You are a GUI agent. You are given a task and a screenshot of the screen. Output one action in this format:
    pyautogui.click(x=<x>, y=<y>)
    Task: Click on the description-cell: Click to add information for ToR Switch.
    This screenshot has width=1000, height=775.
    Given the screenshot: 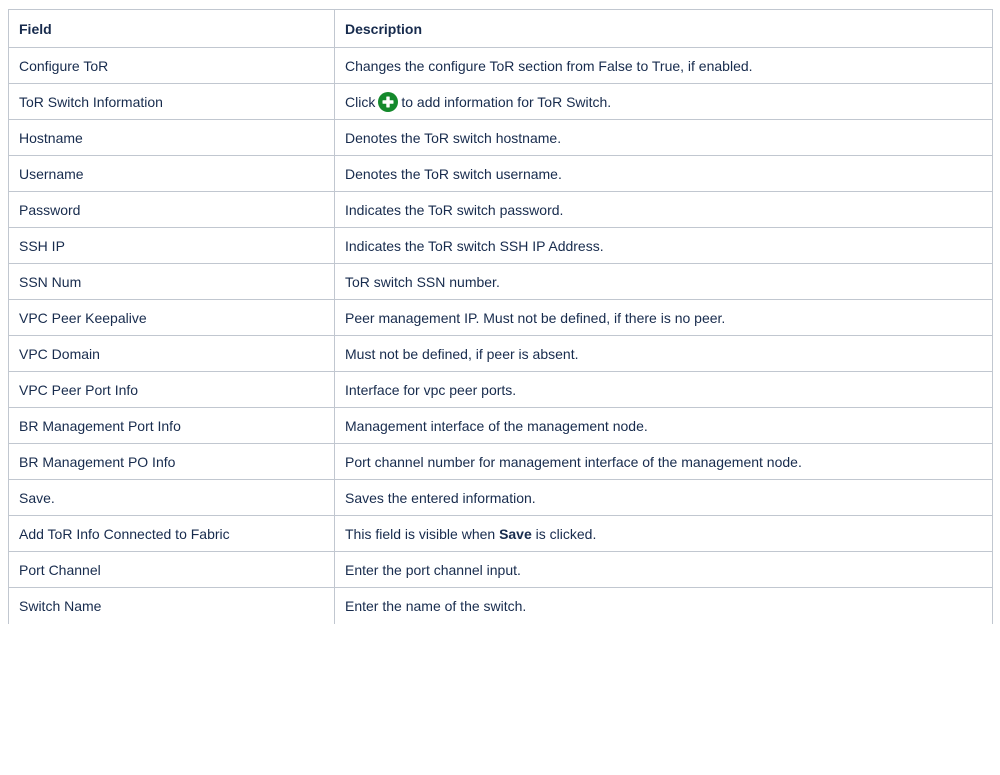 What is the action you would take?
    pyautogui.click(x=663, y=101)
    